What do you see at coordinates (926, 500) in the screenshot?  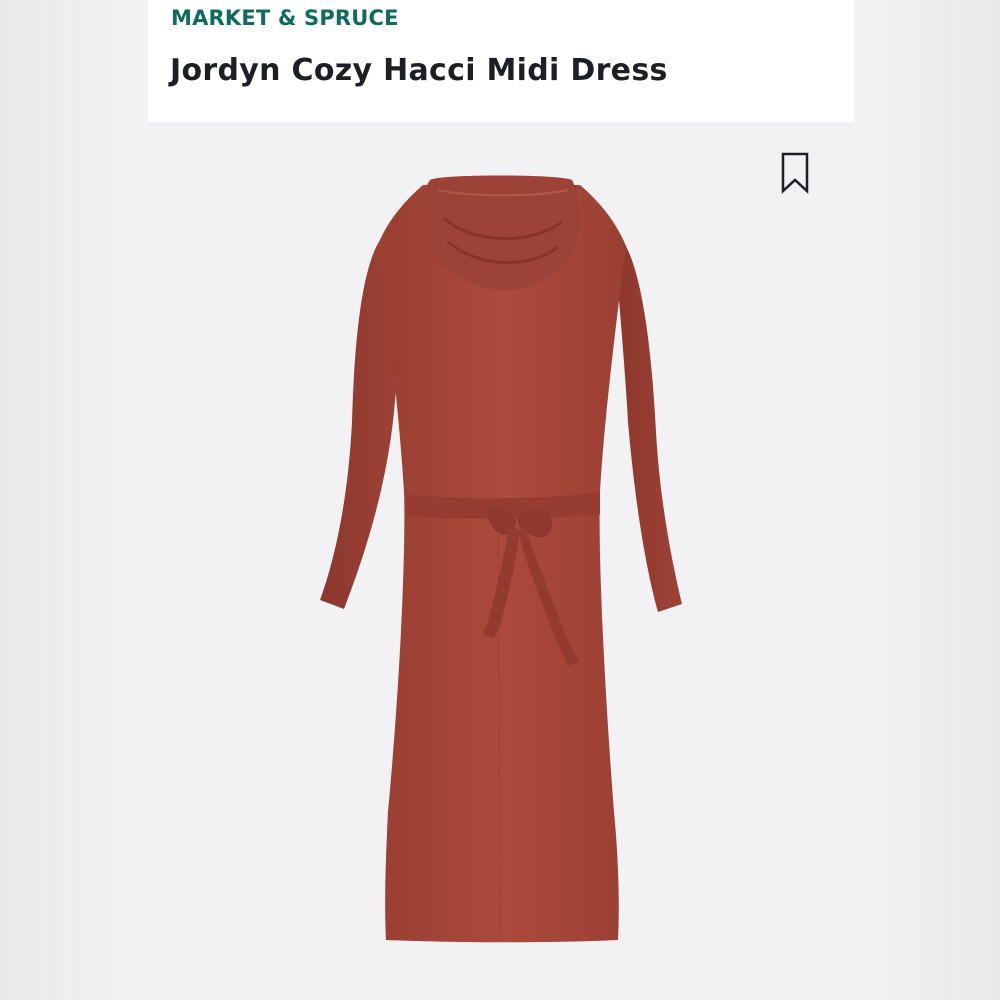 I see `background-right` at bounding box center [926, 500].